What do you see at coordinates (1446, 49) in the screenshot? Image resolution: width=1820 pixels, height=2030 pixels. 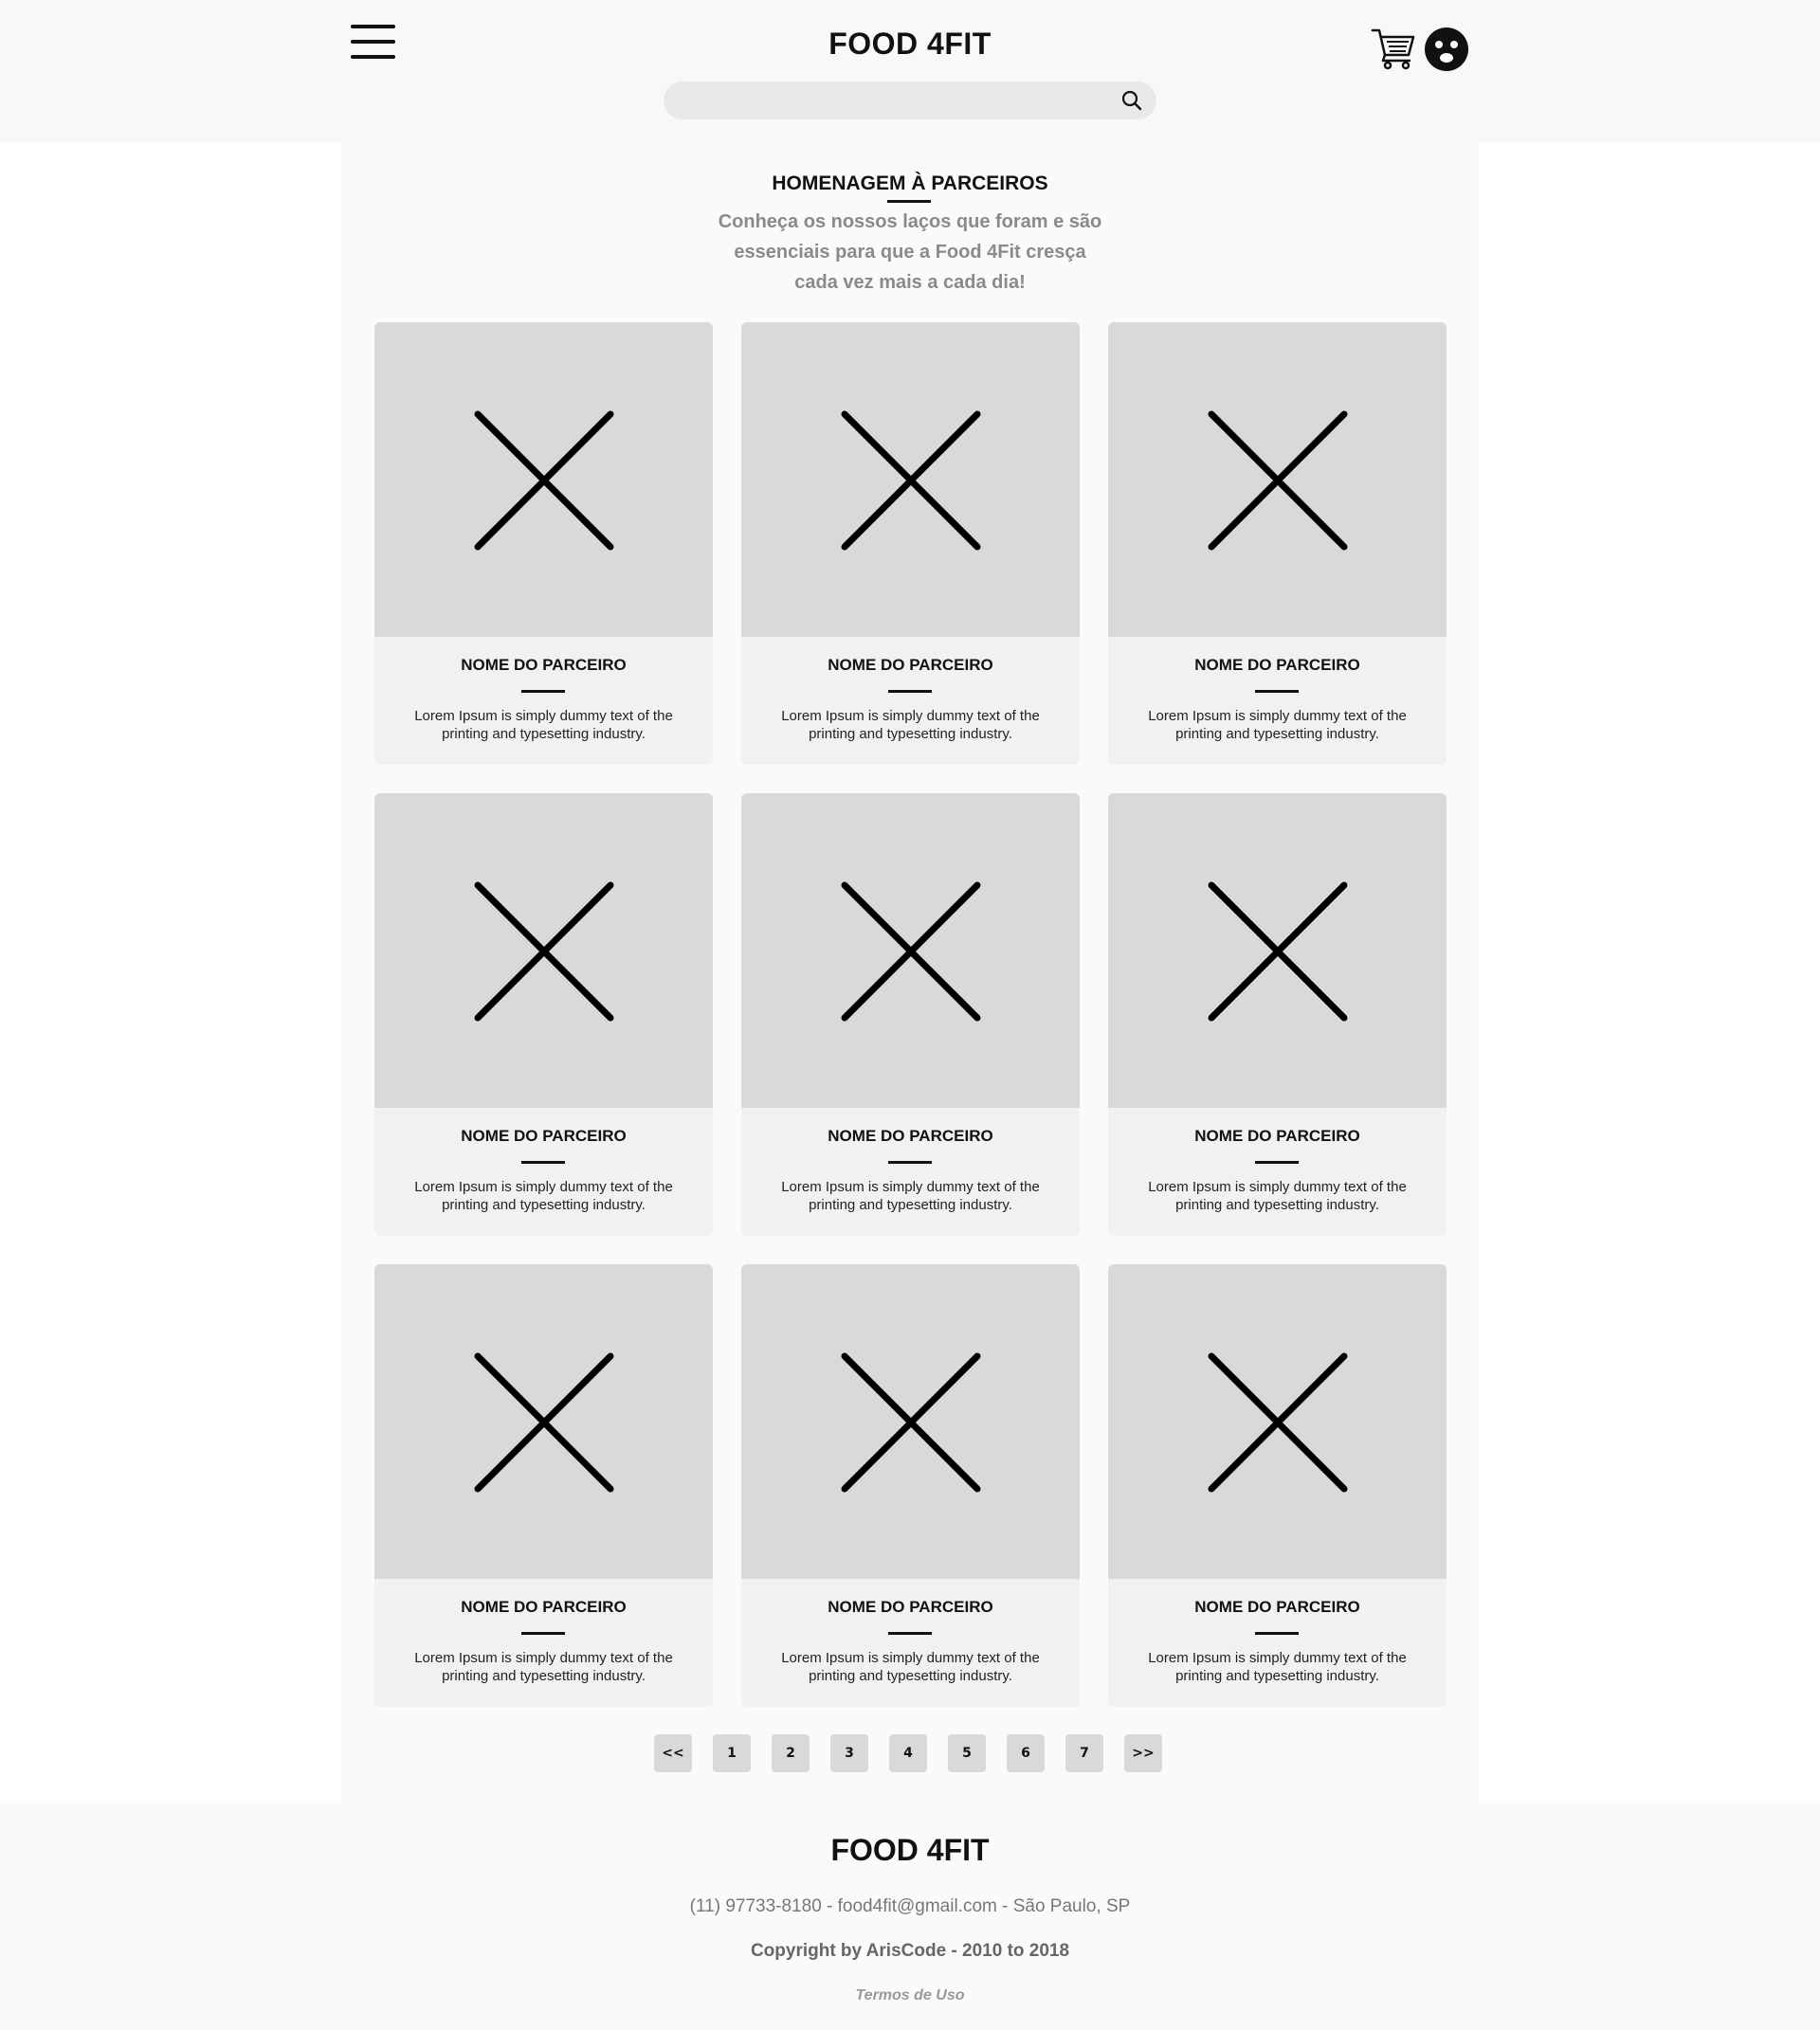 I see `user-avatar-icon` at bounding box center [1446, 49].